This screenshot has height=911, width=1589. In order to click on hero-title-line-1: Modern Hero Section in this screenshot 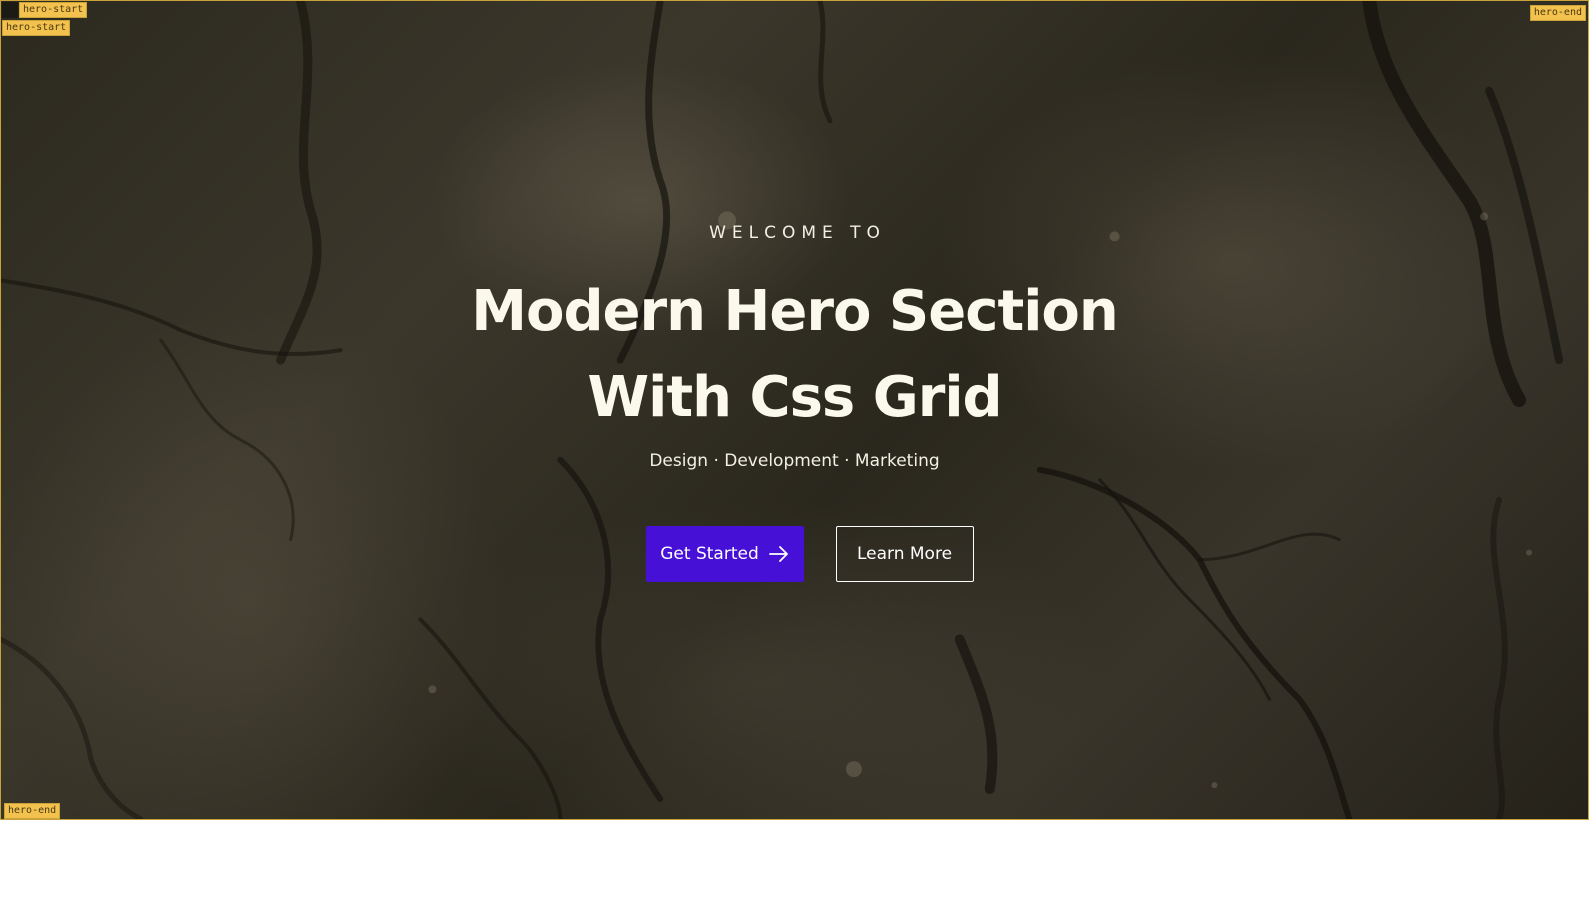, I will do `click(794, 311)`.